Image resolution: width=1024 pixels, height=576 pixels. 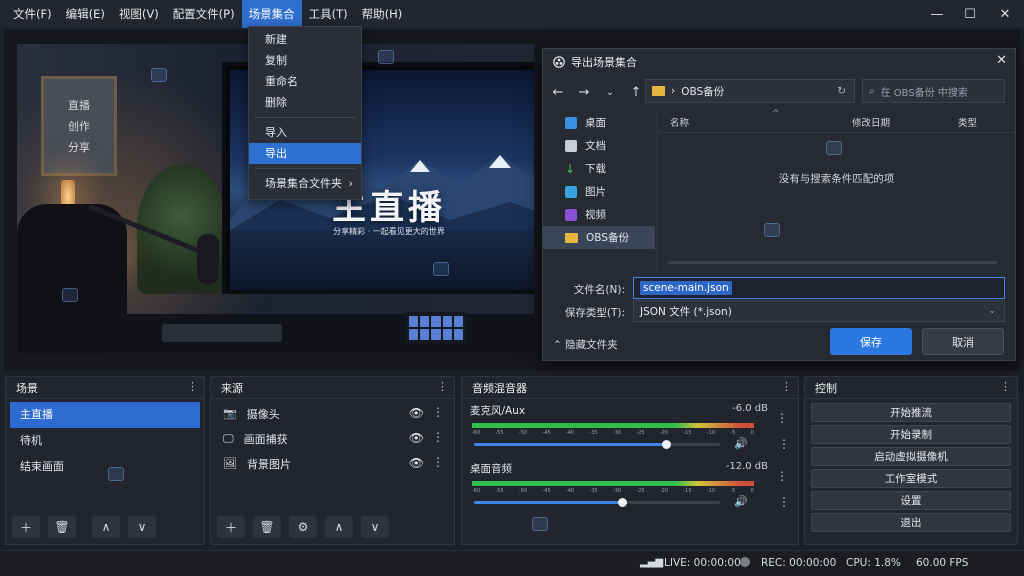 What do you see at coordinates (599, 191) in the screenshot?
I see `nav-item-pictures: 图片` at bounding box center [599, 191].